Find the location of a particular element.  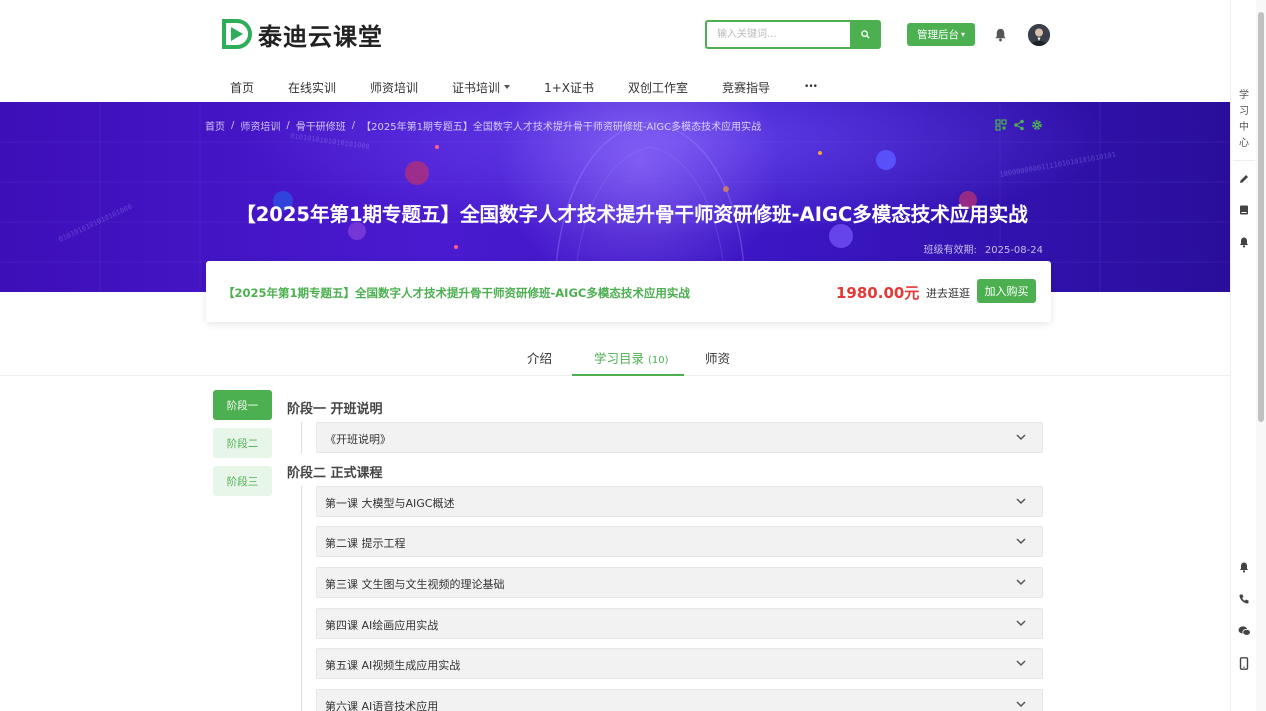

lesson-item: 第二课 提示工程 is located at coordinates (679, 541).